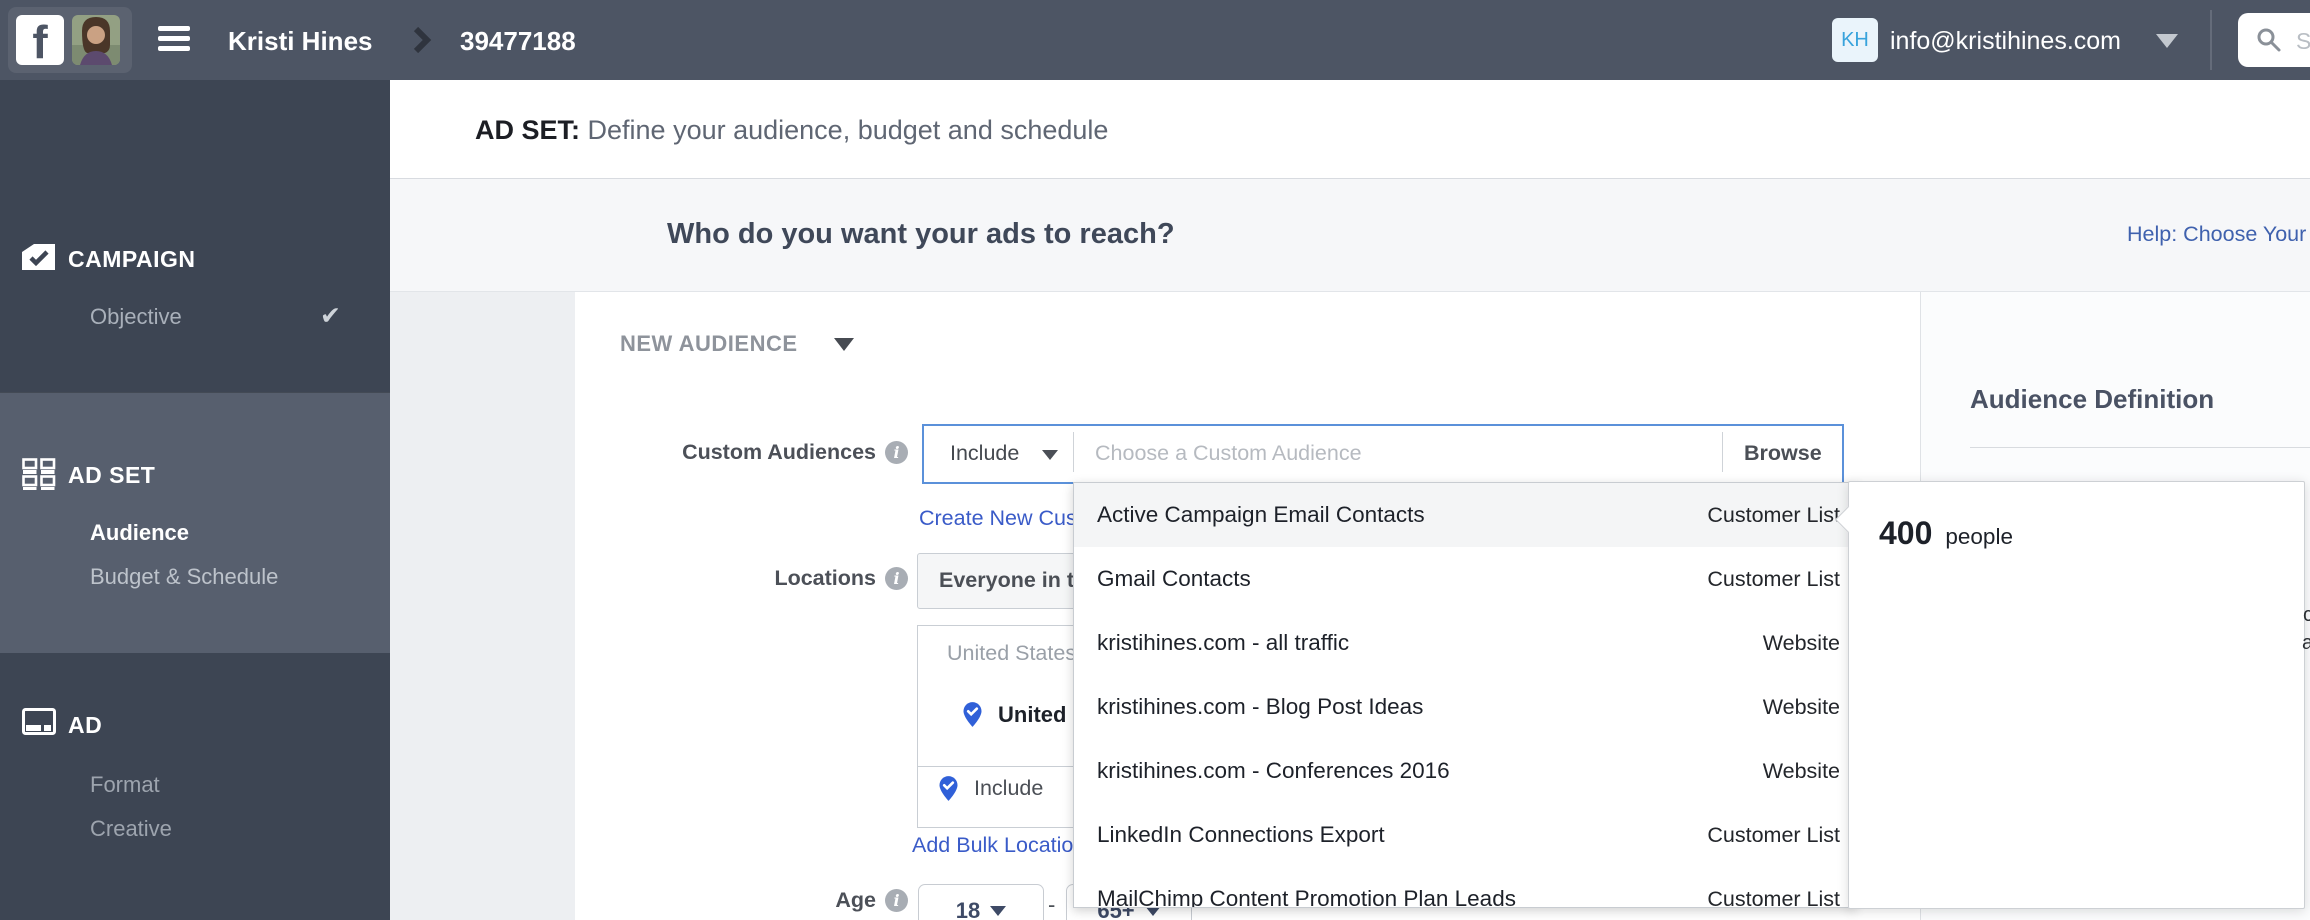 The image size is (2310, 920). I want to click on audience-selector: NEW AUDIENCE, so click(709, 344).